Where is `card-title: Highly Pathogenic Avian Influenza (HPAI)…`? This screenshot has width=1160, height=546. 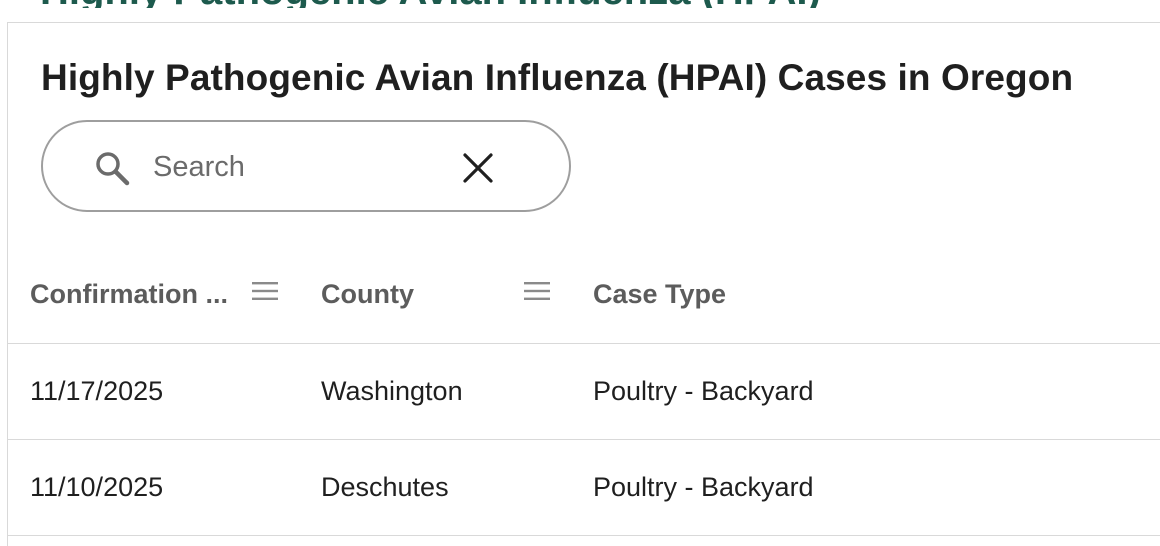 card-title: Highly Pathogenic Avian Influenza (HPAI)… is located at coordinates (557, 77).